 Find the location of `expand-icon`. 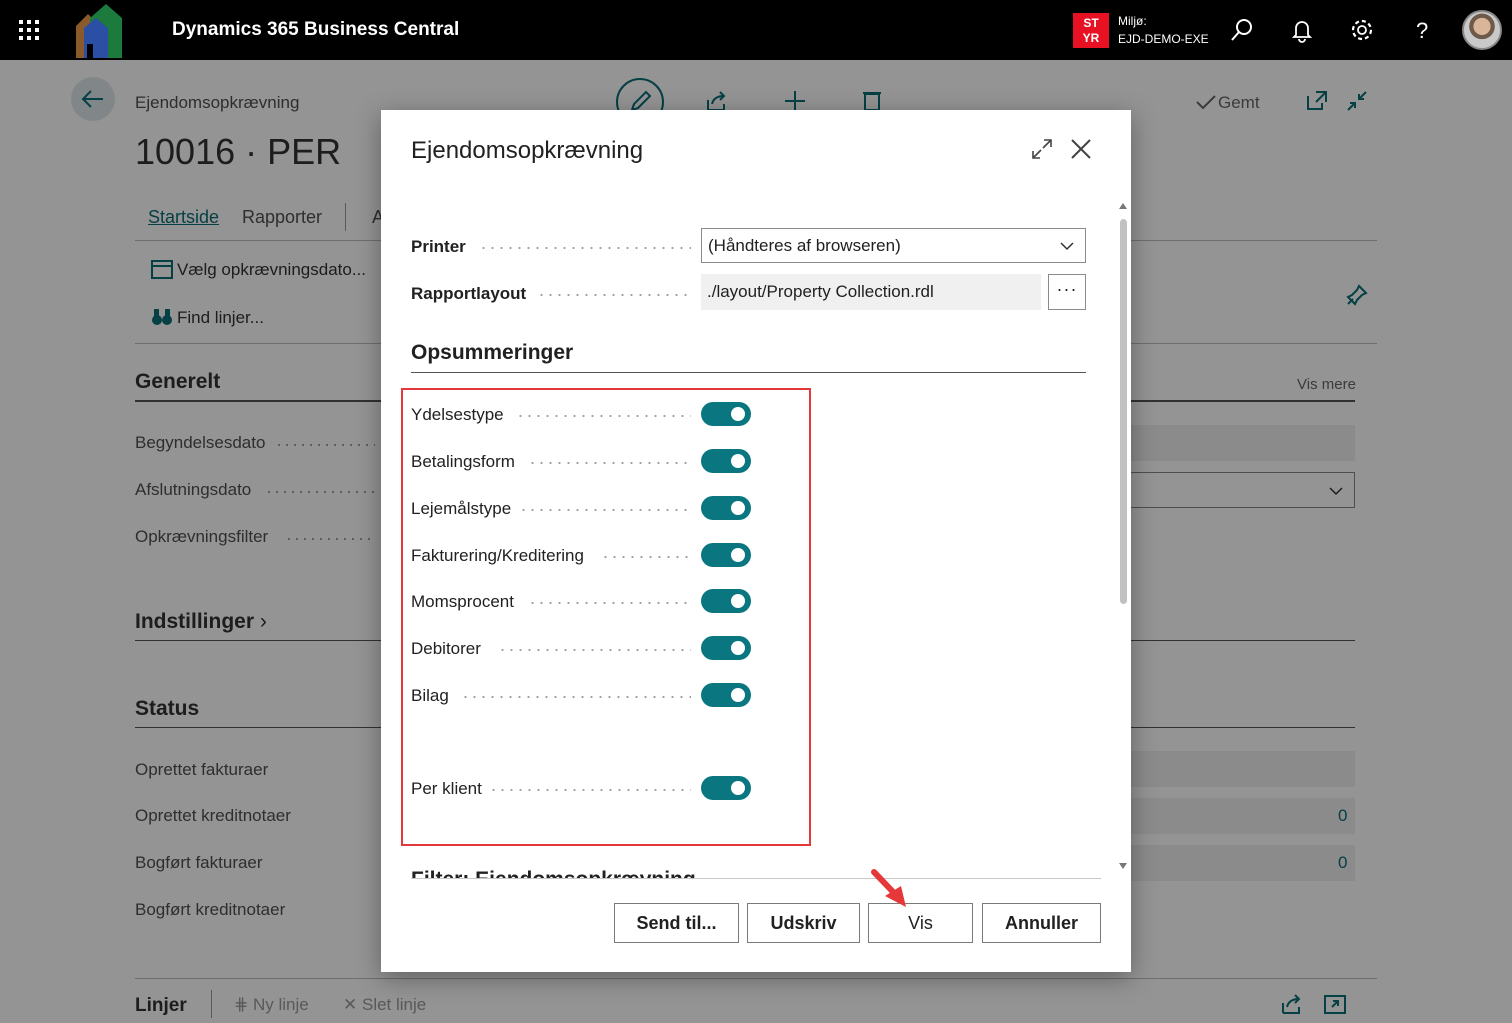

expand-icon is located at coordinates (1042, 149).